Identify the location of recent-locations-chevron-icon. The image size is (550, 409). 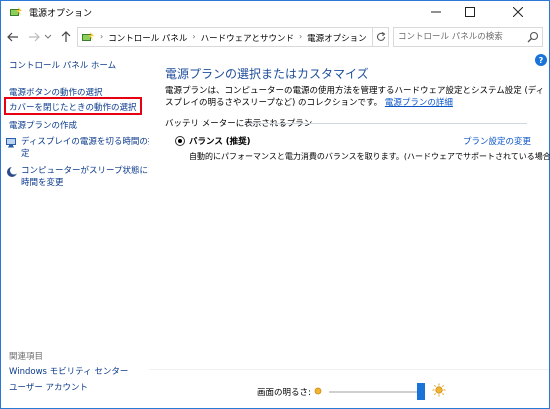
(48, 37).